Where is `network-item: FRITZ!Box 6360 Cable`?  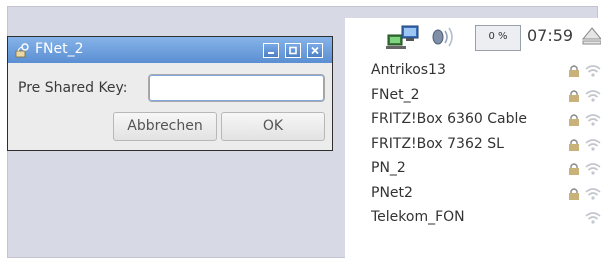 network-item: FRITZ!Box 6360 Cable is located at coordinates (473, 121).